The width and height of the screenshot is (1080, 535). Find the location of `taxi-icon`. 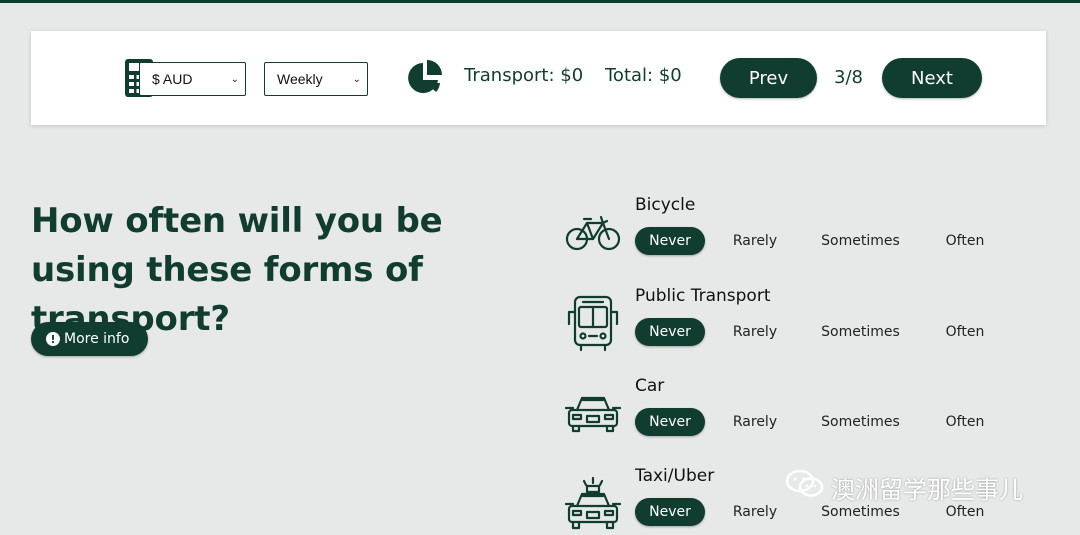

taxi-icon is located at coordinates (593, 505).